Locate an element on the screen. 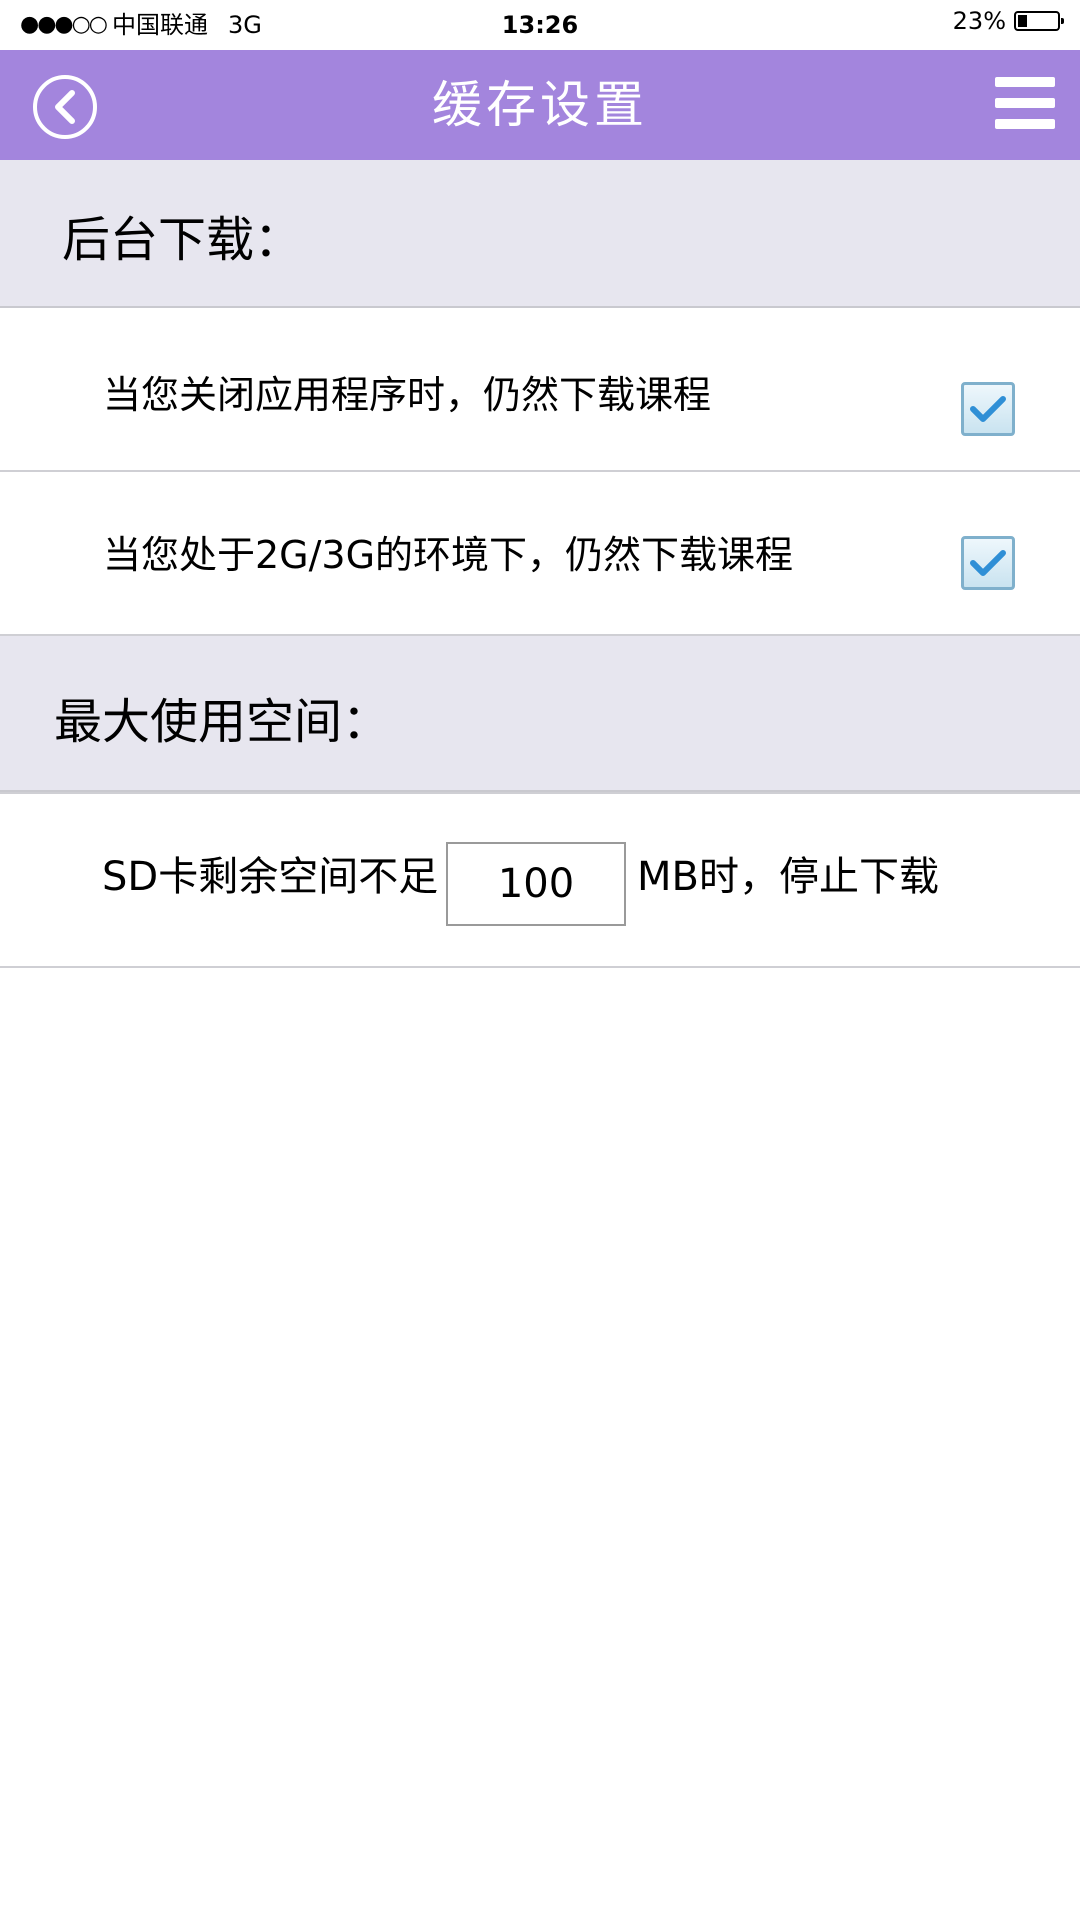 Image resolution: width=1080 pixels, height=1920 pixels. status-bar: ●●●○○ 中国联通 3G 13:26 23% is located at coordinates (540, 25).